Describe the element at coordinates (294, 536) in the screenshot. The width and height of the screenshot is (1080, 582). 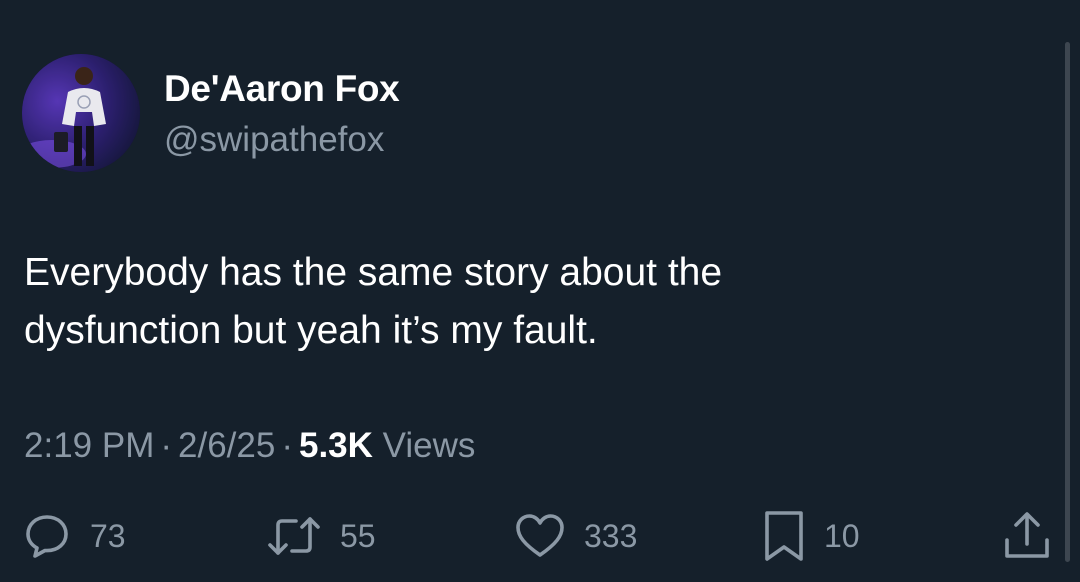
I see `repost-icon` at that location.